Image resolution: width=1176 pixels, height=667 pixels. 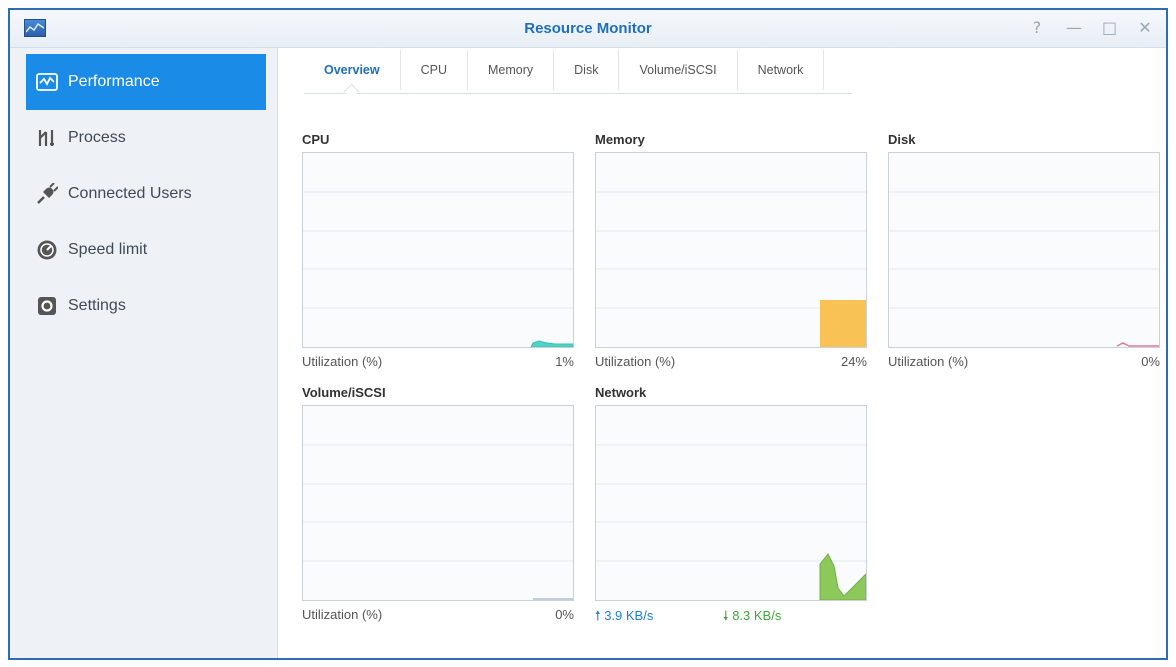 What do you see at coordinates (731, 269) in the screenshot?
I see `memory-graph-svg` at bounding box center [731, 269].